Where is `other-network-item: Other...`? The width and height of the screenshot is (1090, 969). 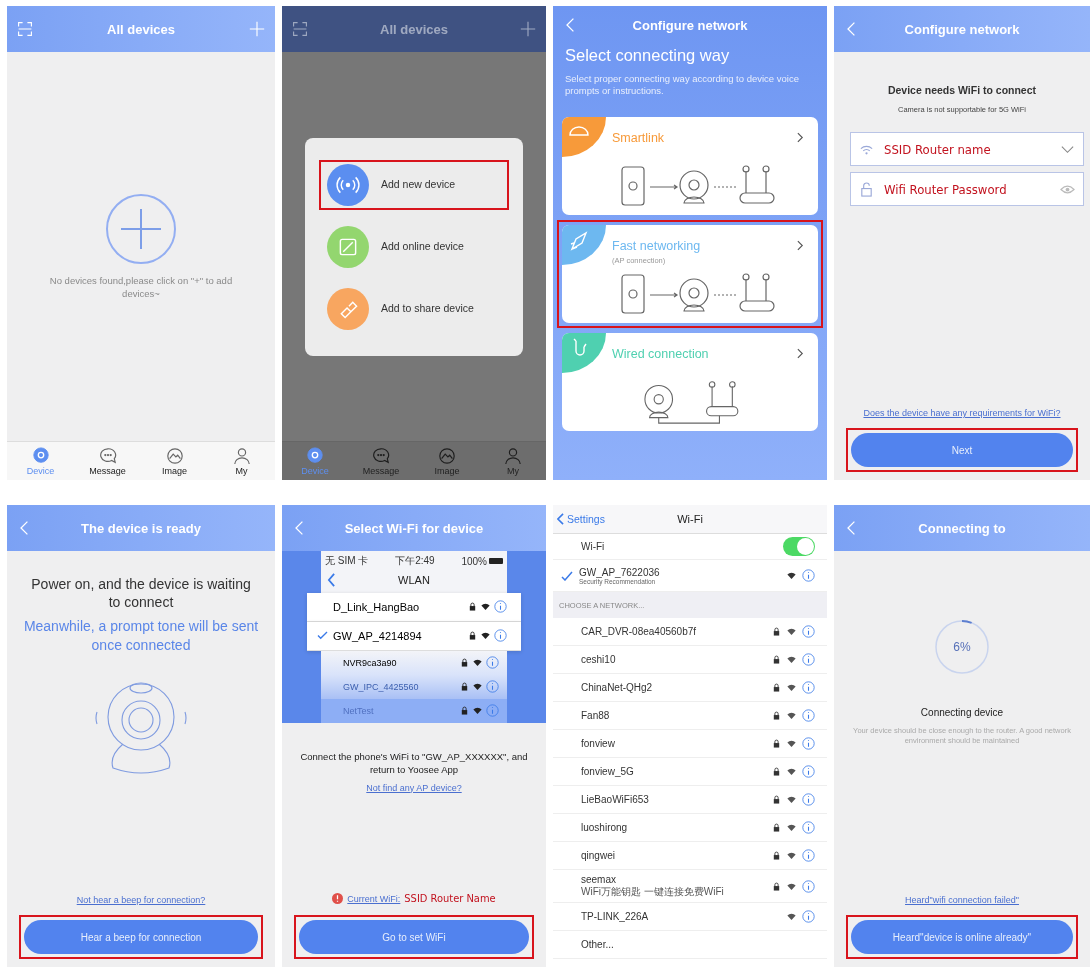
other-network-item: Other... is located at coordinates (698, 944).